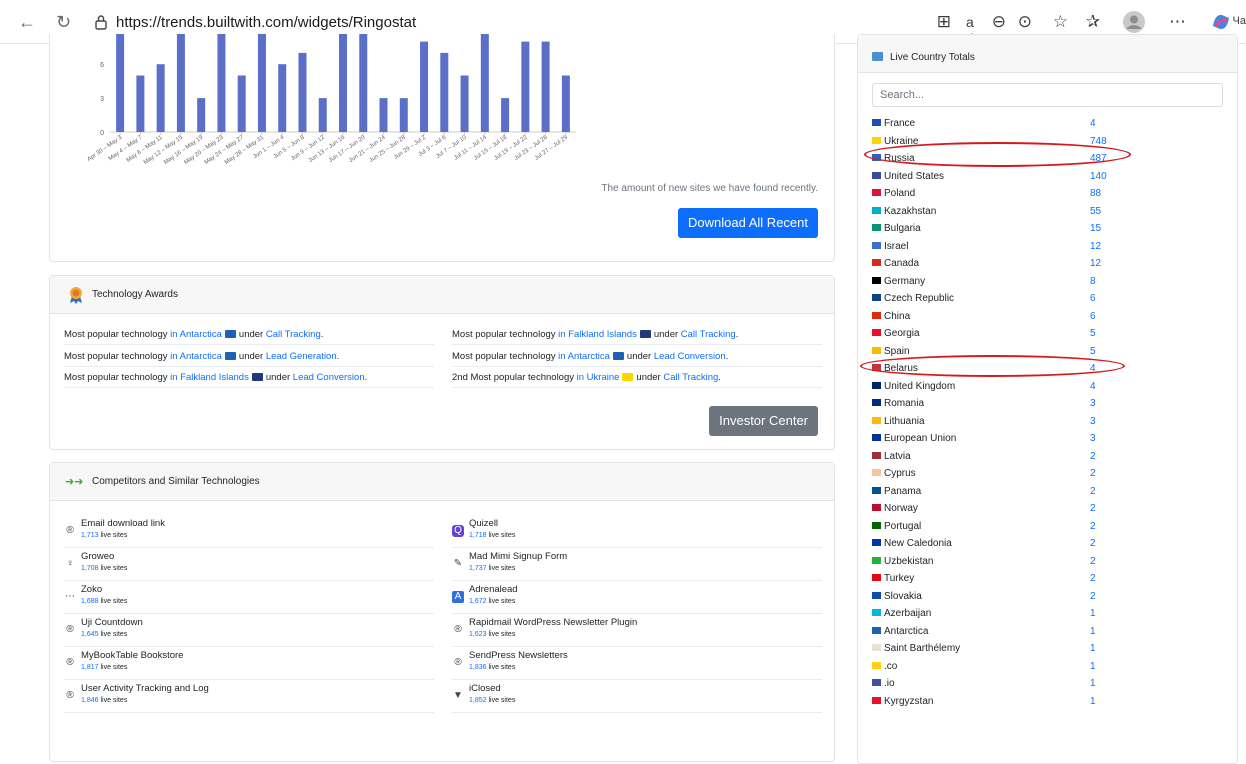  I want to click on download-all-recent-button: Download All Recent, so click(748, 223).